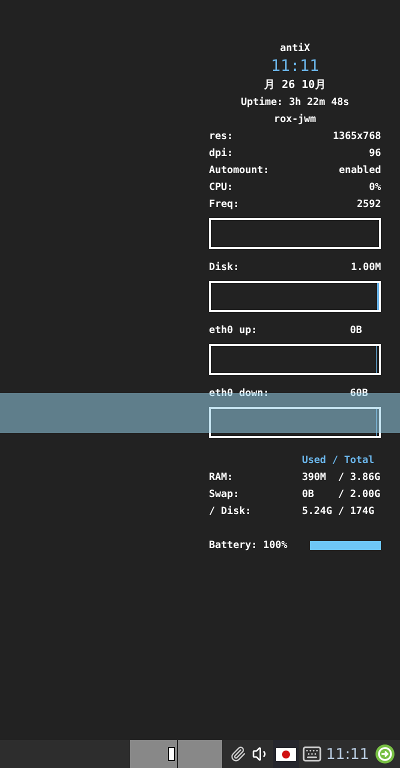 The height and width of the screenshot is (768, 400). What do you see at coordinates (295, 49) in the screenshot?
I see `host-name: antiX` at bounding box center [295, 49].